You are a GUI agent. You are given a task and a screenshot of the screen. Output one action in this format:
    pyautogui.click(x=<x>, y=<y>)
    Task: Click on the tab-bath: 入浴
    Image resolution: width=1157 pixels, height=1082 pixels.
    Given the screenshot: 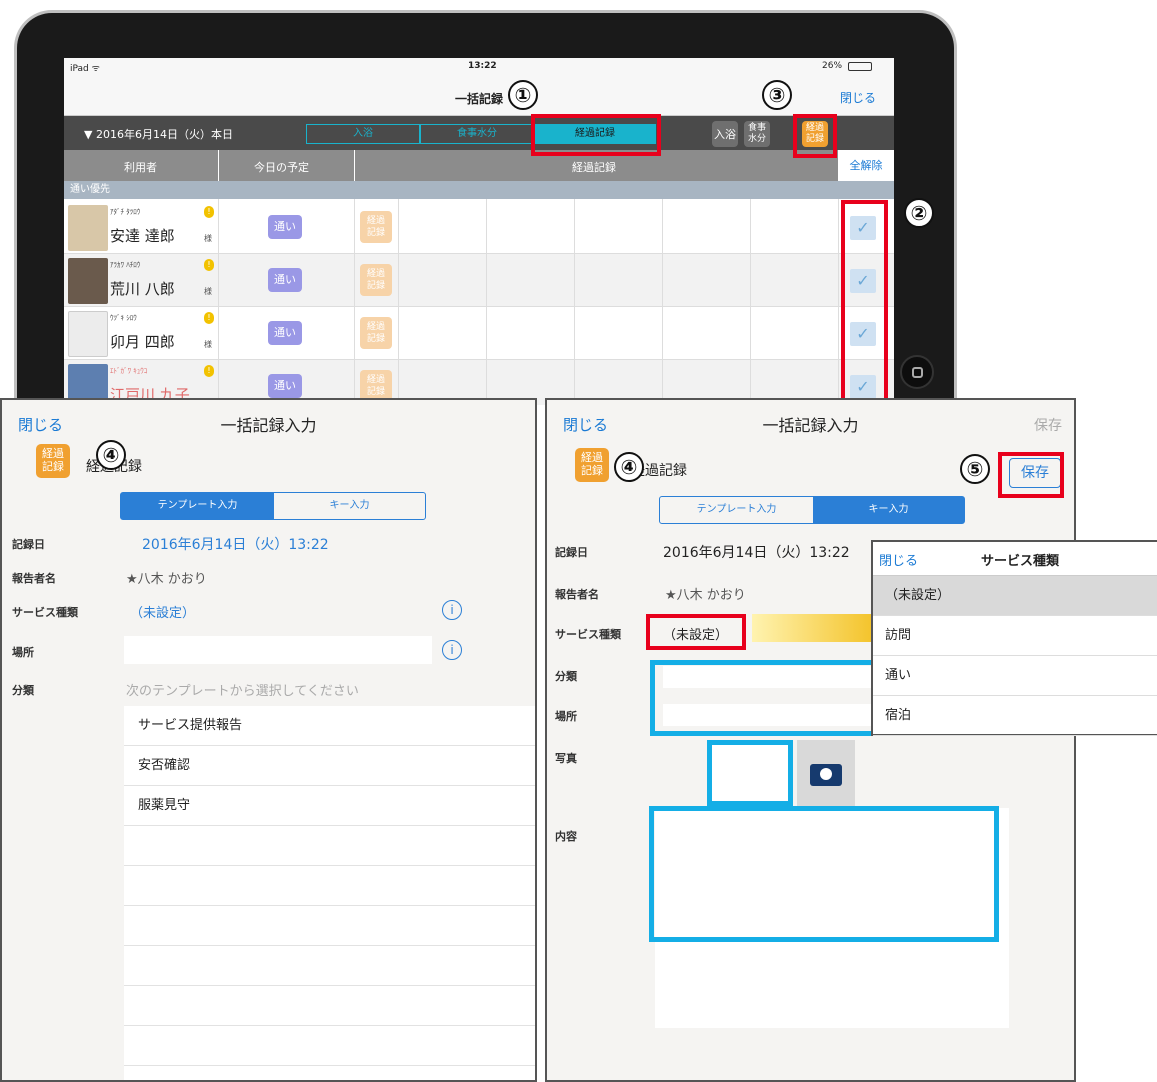 What is the action you would take?
    pyautogui.click(x=363, y=134)
    